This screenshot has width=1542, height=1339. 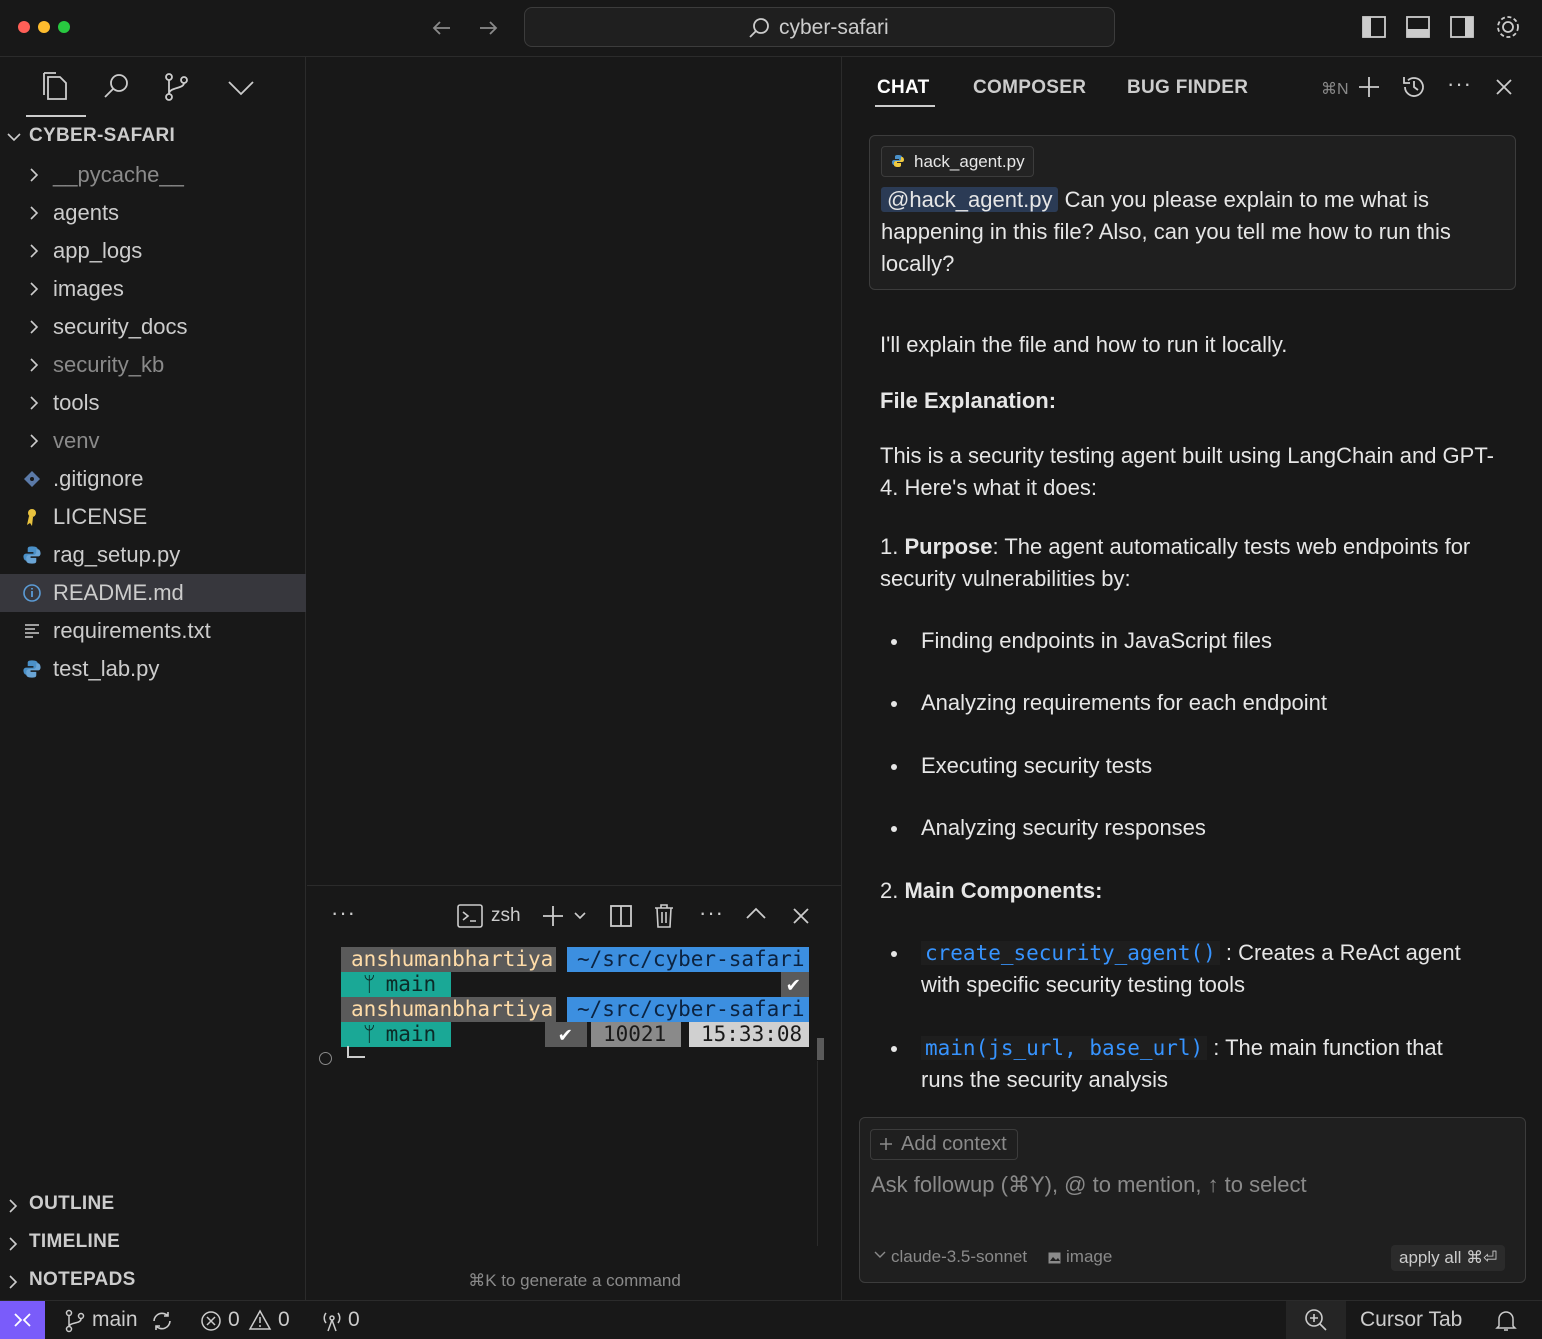 I want to click on component-code: create_security_agent(), so click(x=1070, y=953).